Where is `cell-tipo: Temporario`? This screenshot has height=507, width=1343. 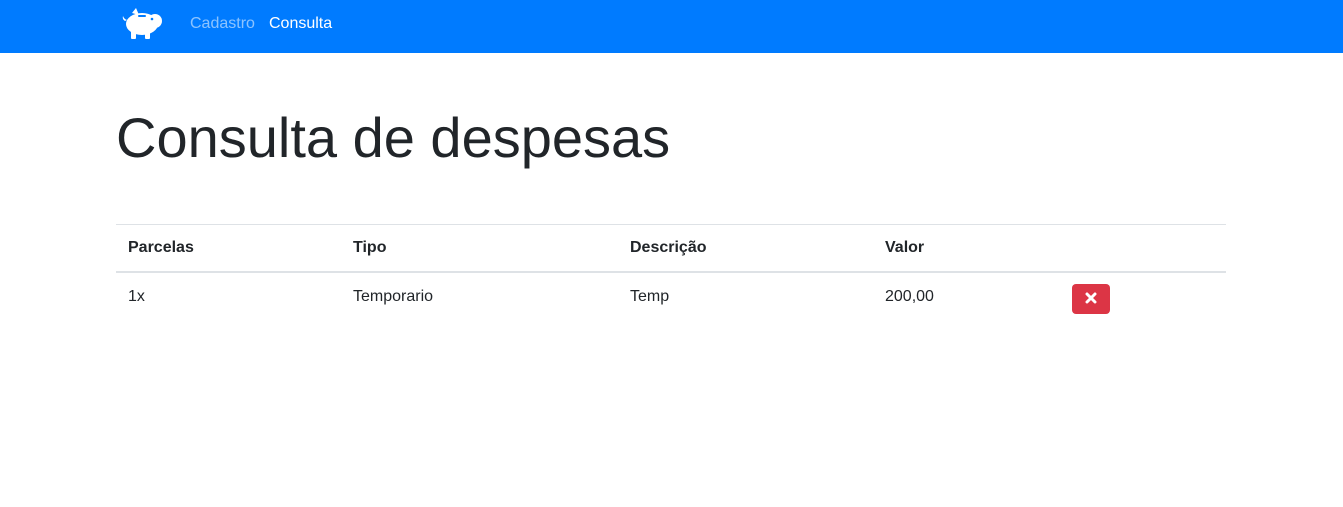
cell-tipo: Temporario is located at coordinates (393, 296).